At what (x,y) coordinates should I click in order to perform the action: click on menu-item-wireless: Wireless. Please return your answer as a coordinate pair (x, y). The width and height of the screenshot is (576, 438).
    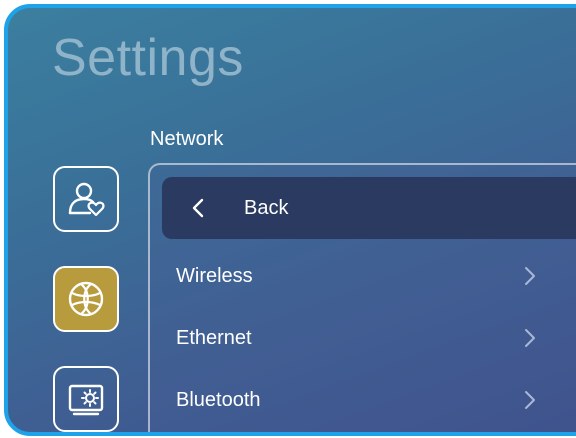
    Looking at the image, I should click on (350, 276).